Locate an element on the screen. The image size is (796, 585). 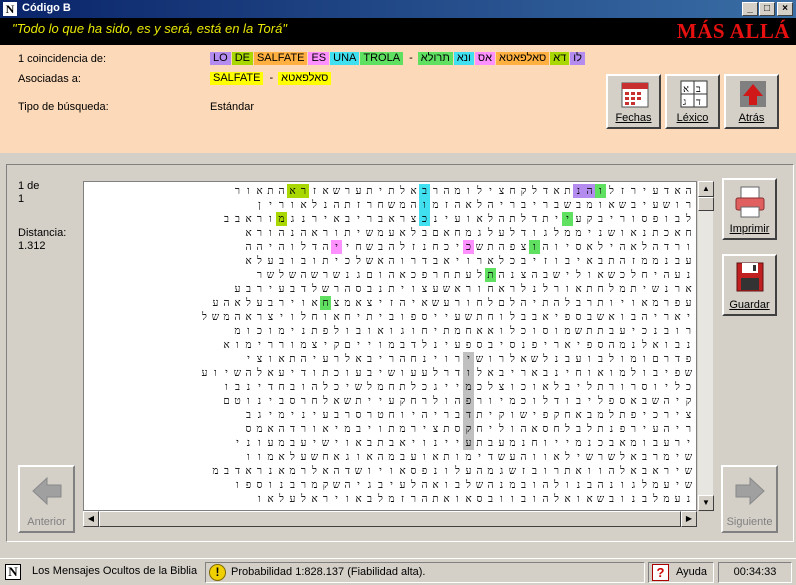
svg-text: ד is located at coordinates (698, 102).